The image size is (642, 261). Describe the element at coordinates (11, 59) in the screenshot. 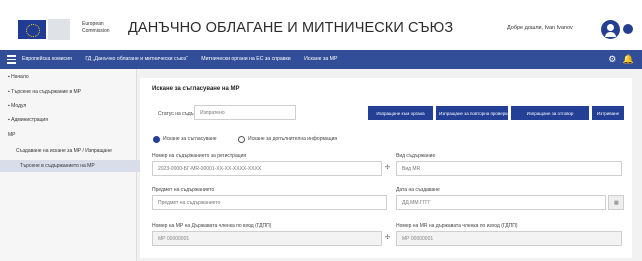

I see `menu-icon` at that location.